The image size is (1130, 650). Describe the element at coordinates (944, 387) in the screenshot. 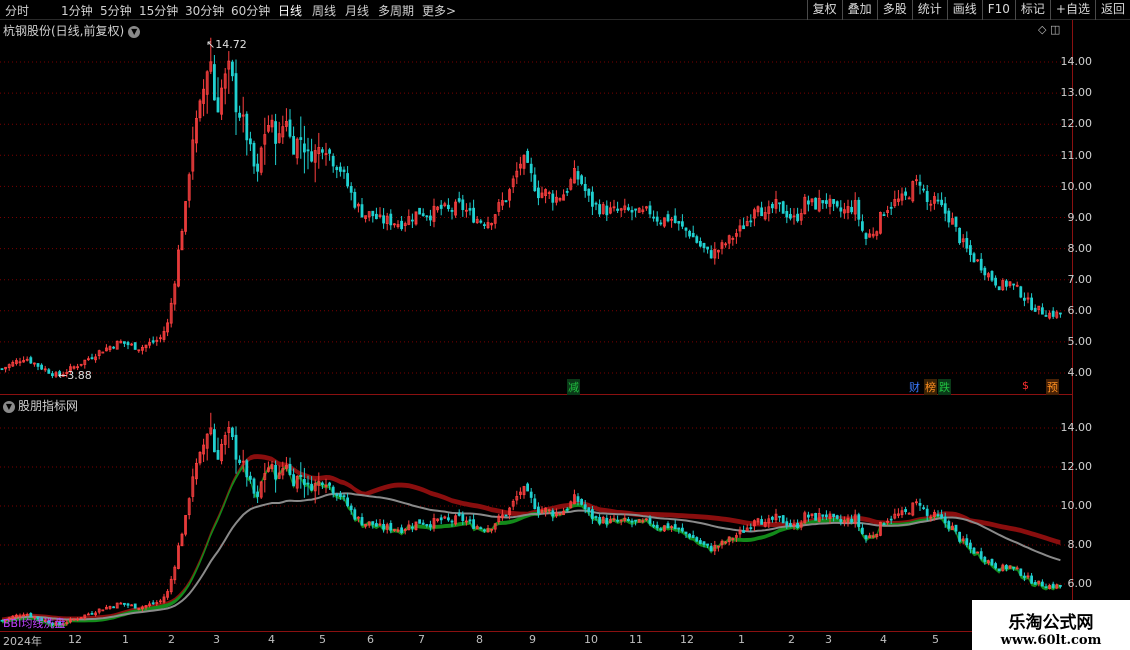

I see `signal-drop: 跌` at that location.